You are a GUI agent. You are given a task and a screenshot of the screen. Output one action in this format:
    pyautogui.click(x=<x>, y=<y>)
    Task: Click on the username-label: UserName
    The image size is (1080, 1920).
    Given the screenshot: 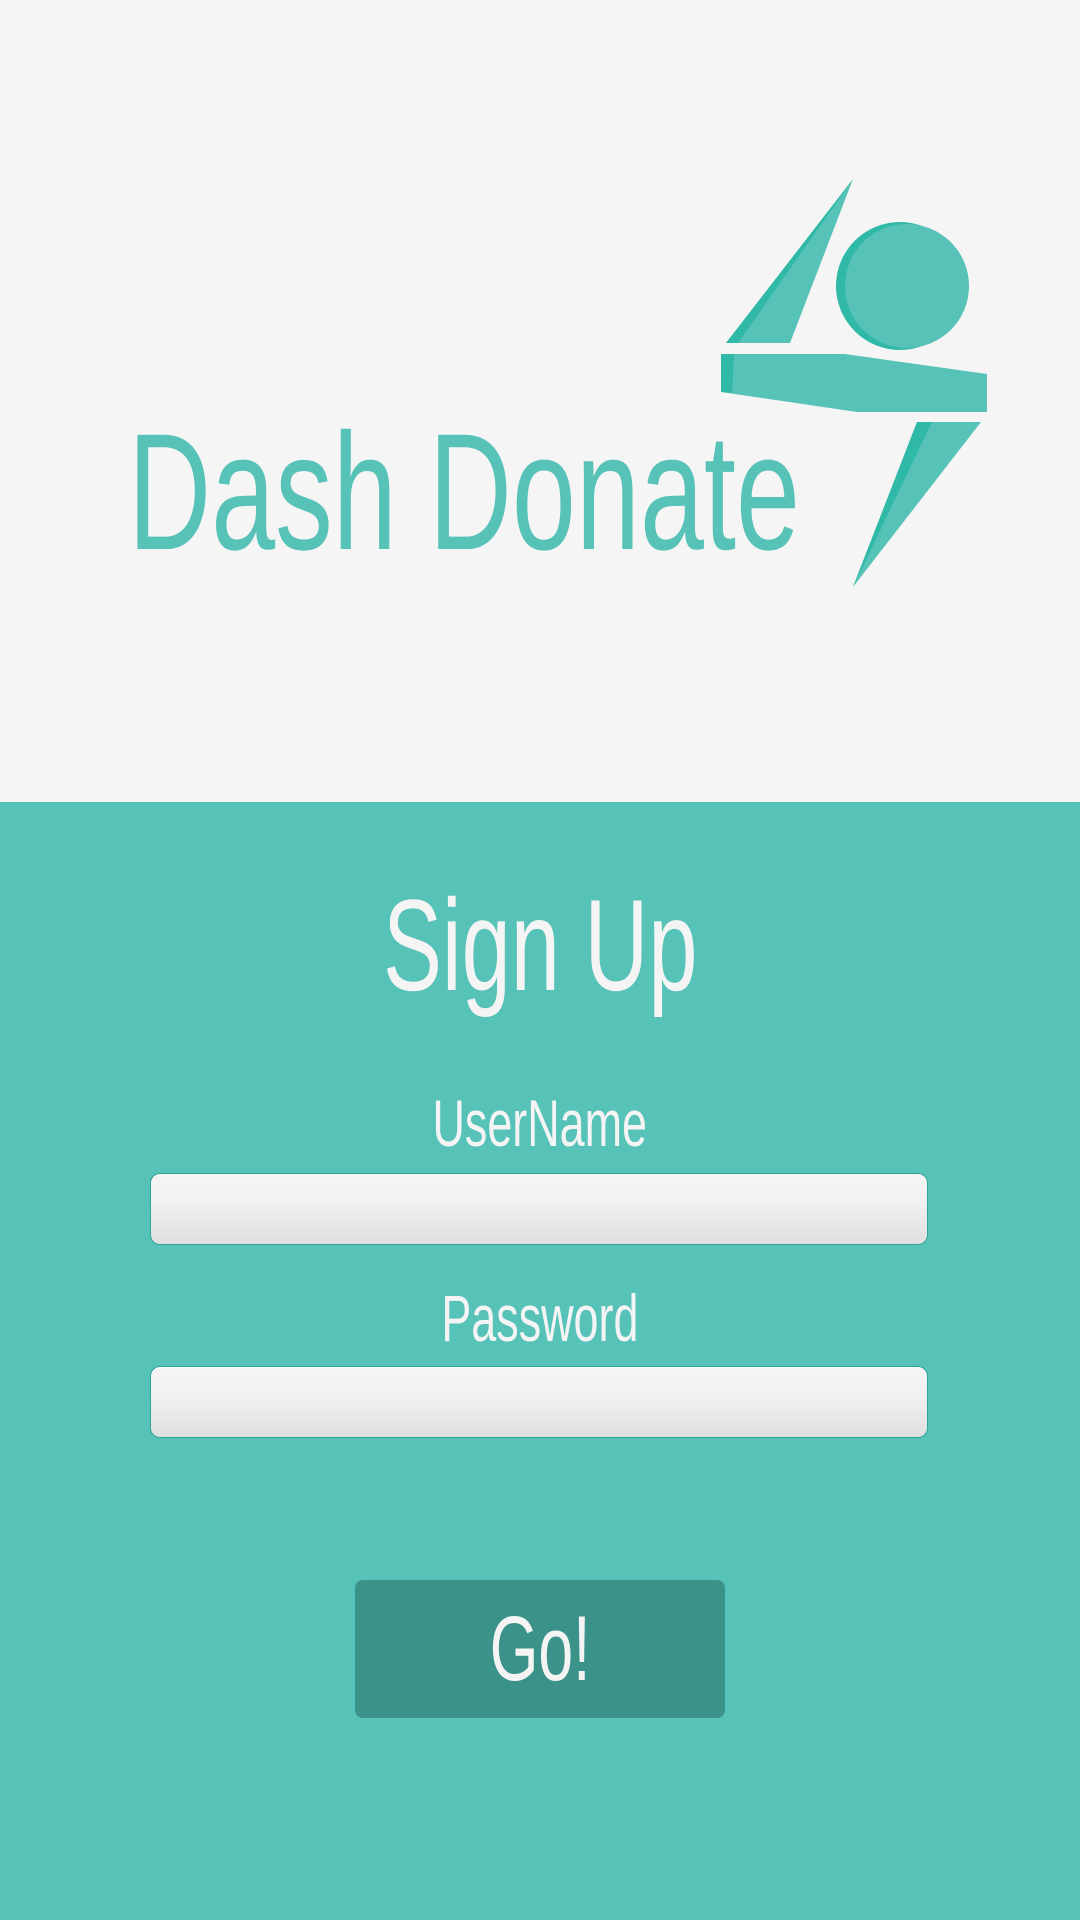 What is the action you would take?
    pyautogui.click(x=540, y=1123)
    